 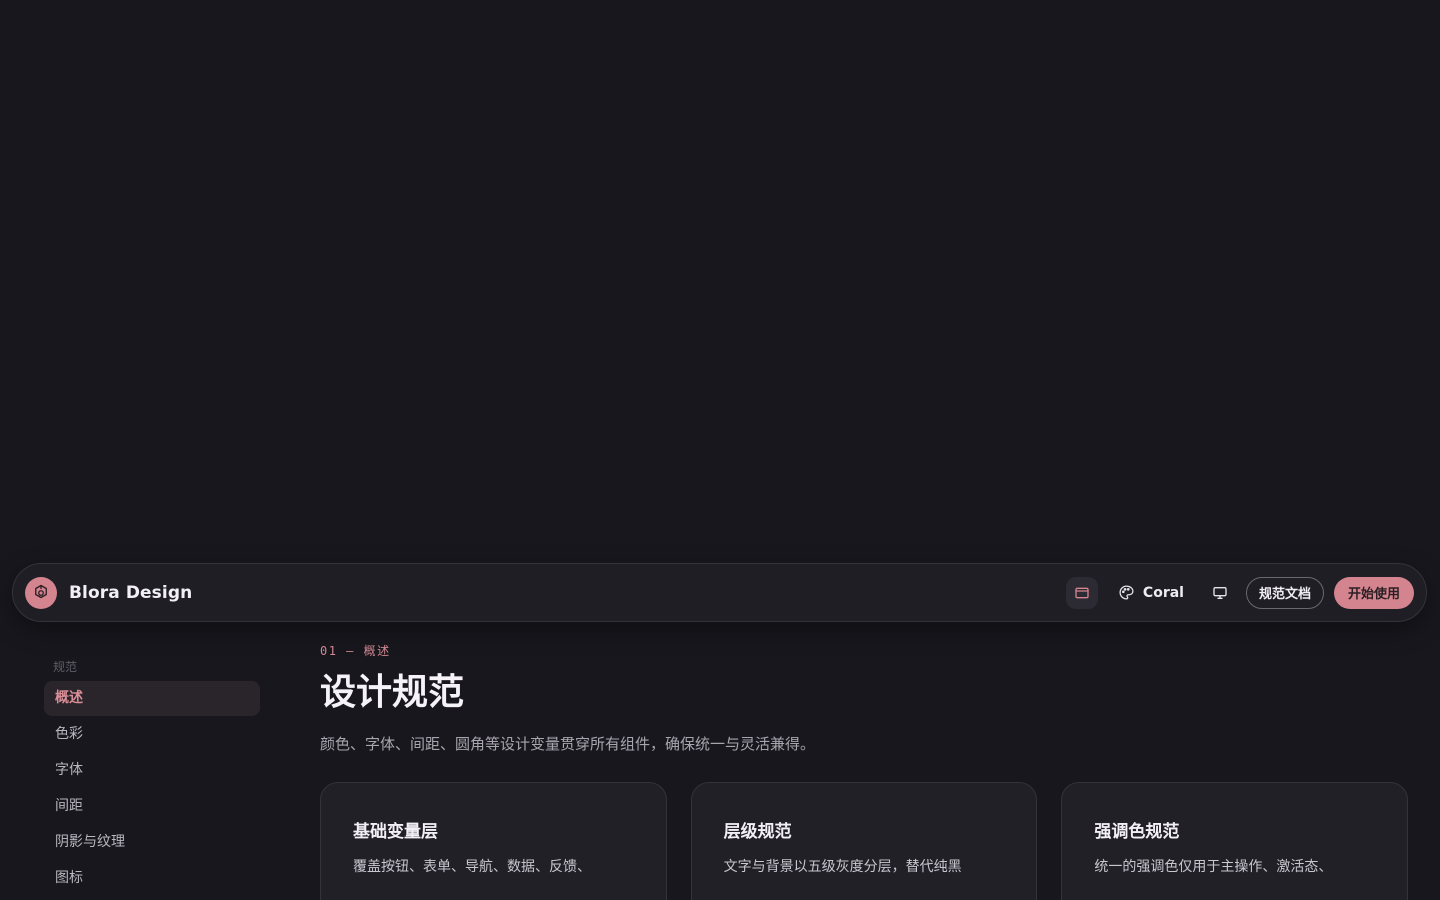 I want to click on theme-label: Coral, so click(x=1163, y=592).